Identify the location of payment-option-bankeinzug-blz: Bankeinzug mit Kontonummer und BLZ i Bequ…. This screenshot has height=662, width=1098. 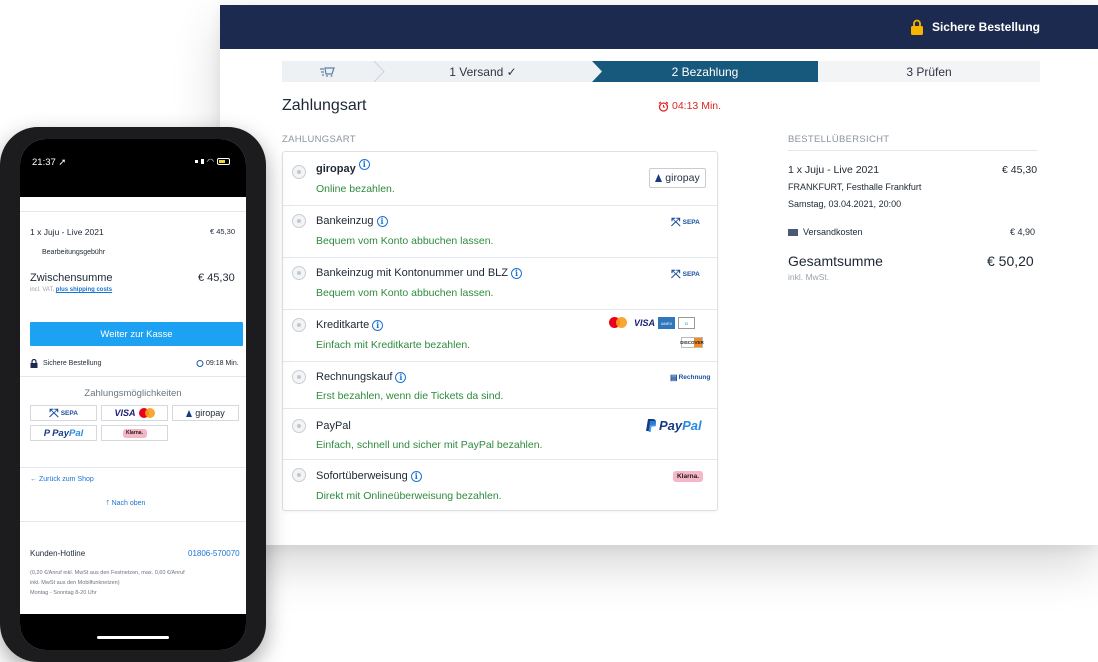
(500, 283).